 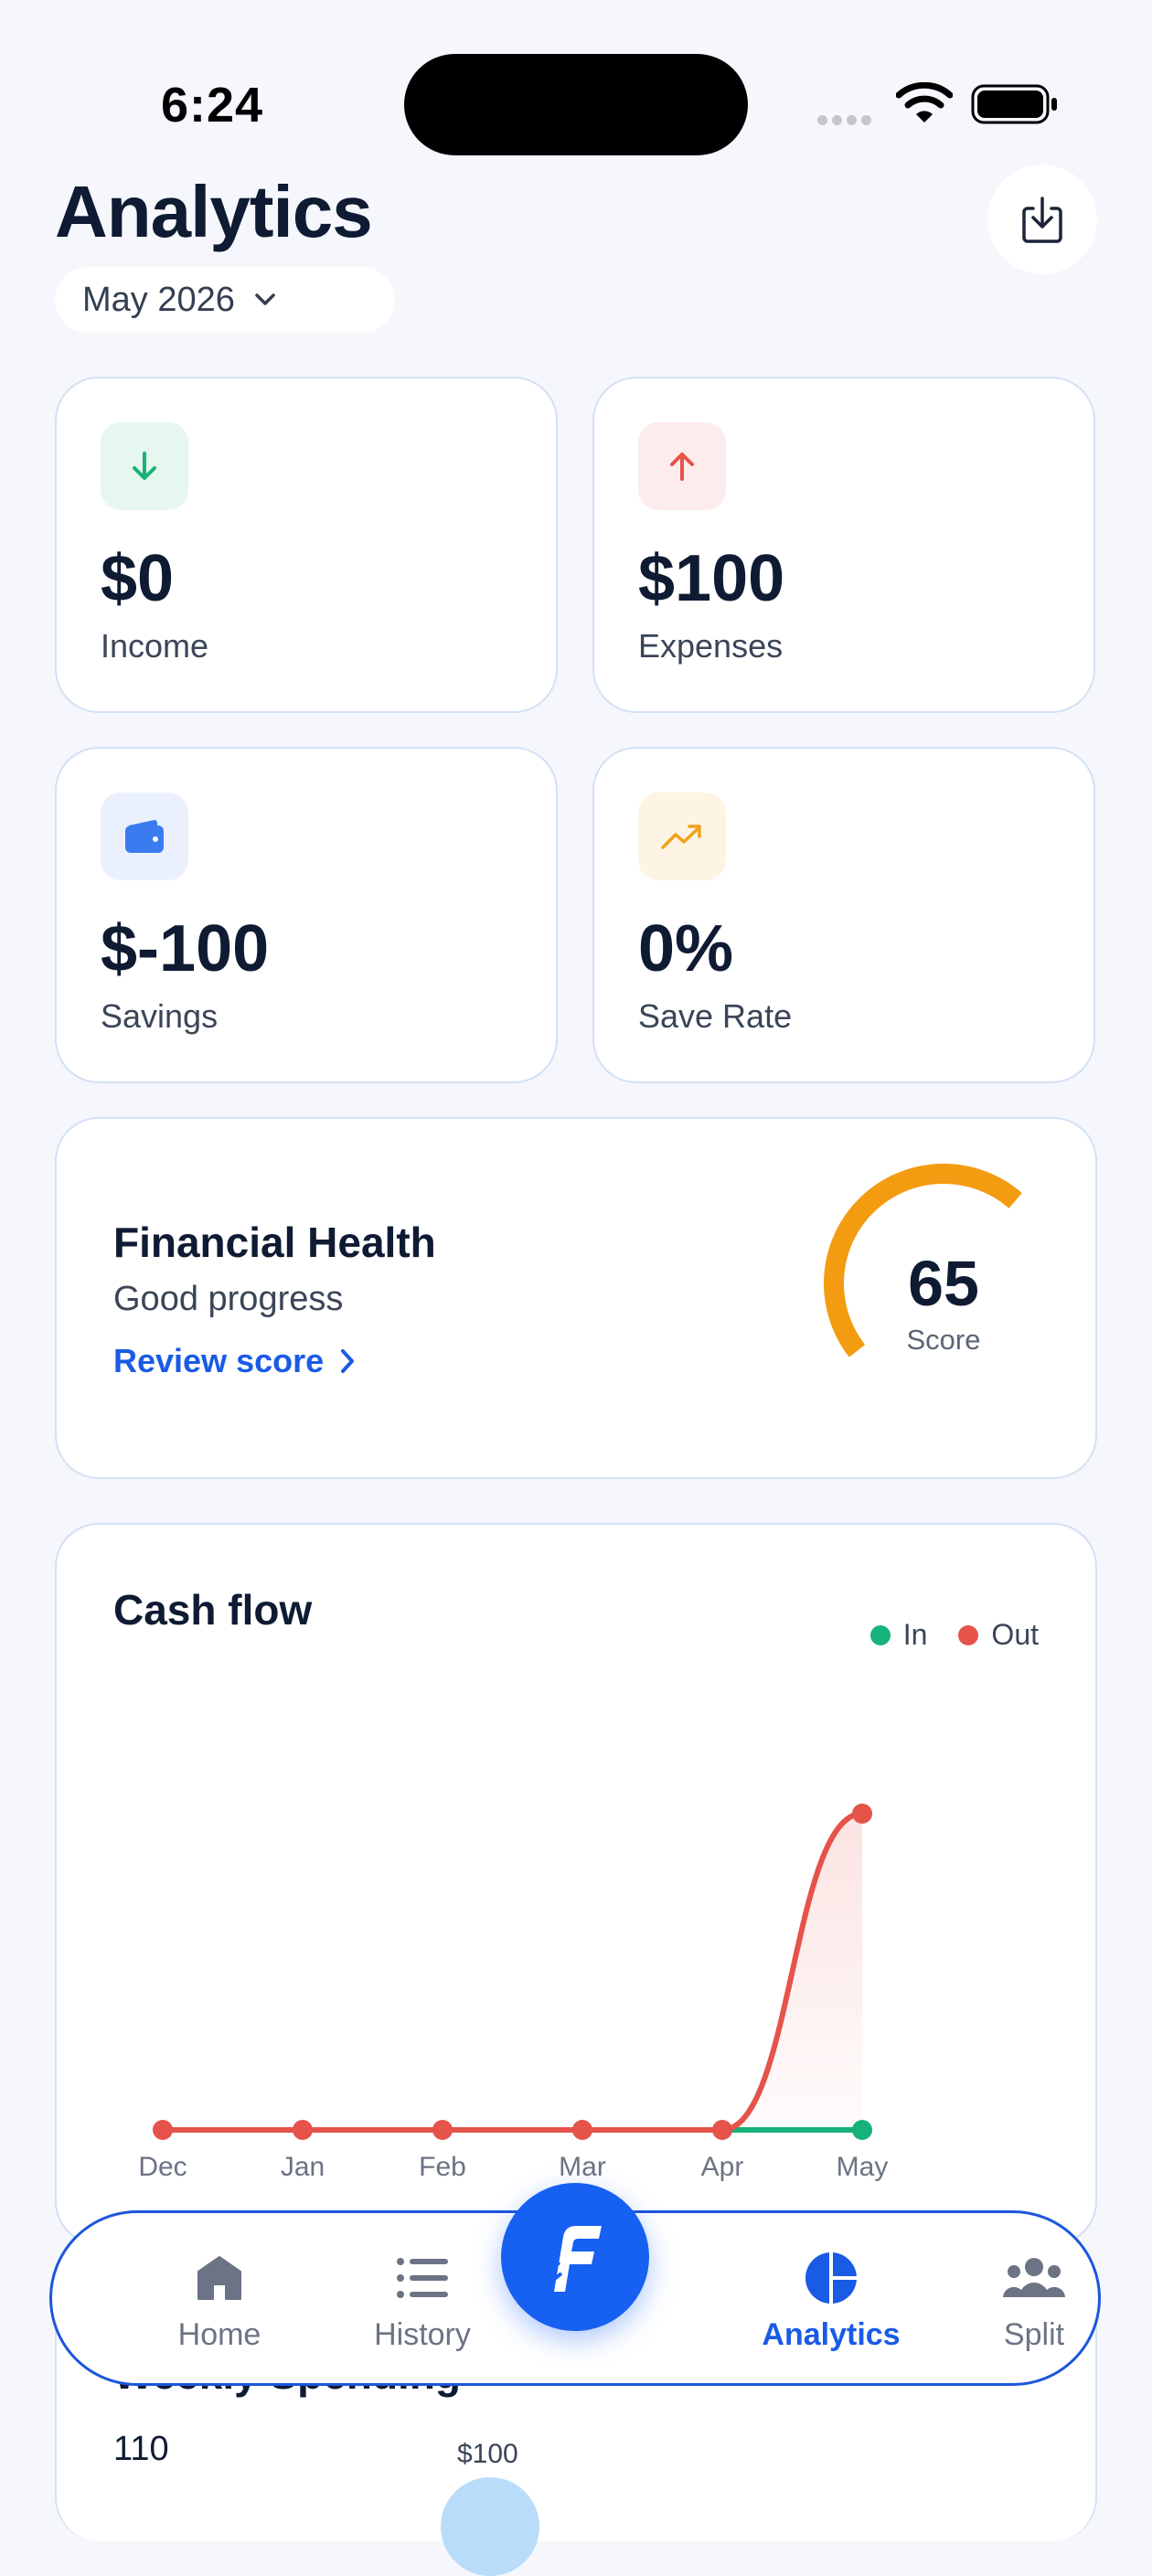 I want to click on pie-chart-icon, so click(x=831, y=2278).